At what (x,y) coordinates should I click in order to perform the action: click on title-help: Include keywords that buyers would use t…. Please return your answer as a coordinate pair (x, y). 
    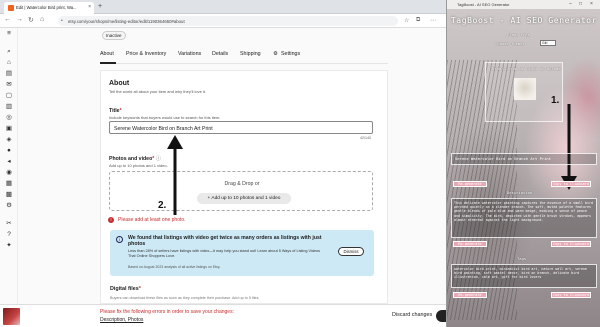
    Looking at the image, I should click on (165, 117).